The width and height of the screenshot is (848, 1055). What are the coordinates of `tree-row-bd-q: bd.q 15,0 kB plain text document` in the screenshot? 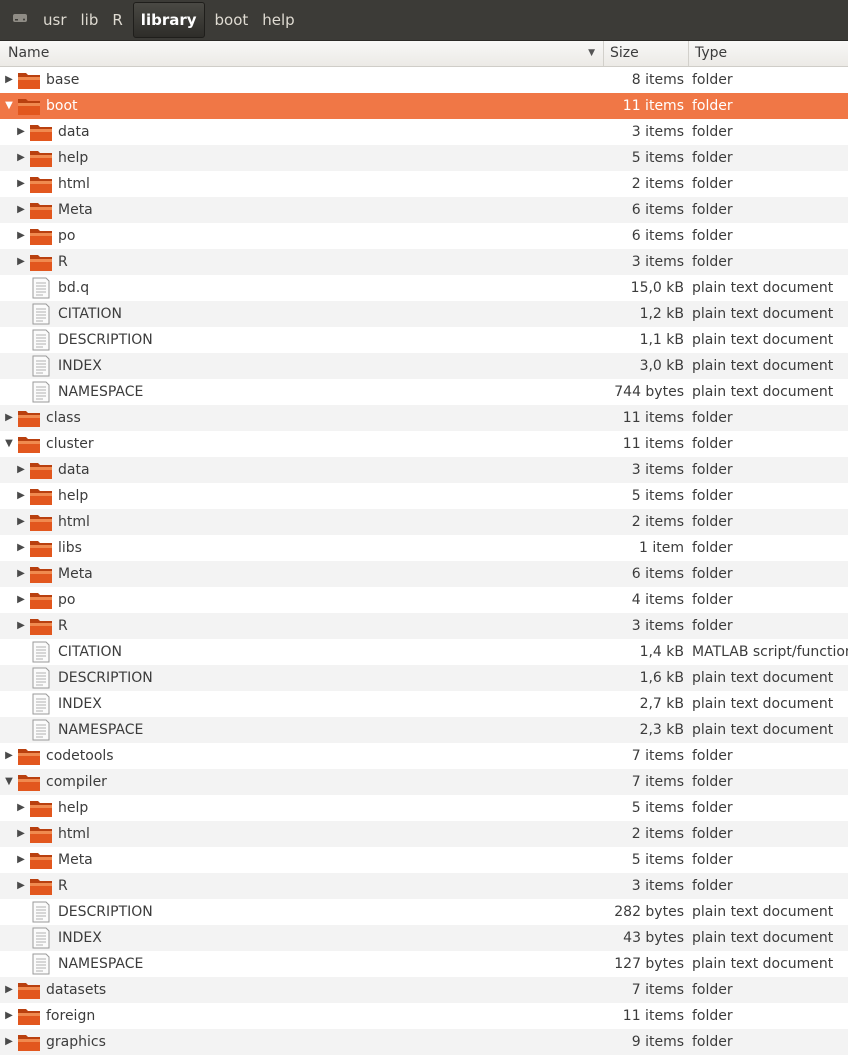 It's located at (424, 288).